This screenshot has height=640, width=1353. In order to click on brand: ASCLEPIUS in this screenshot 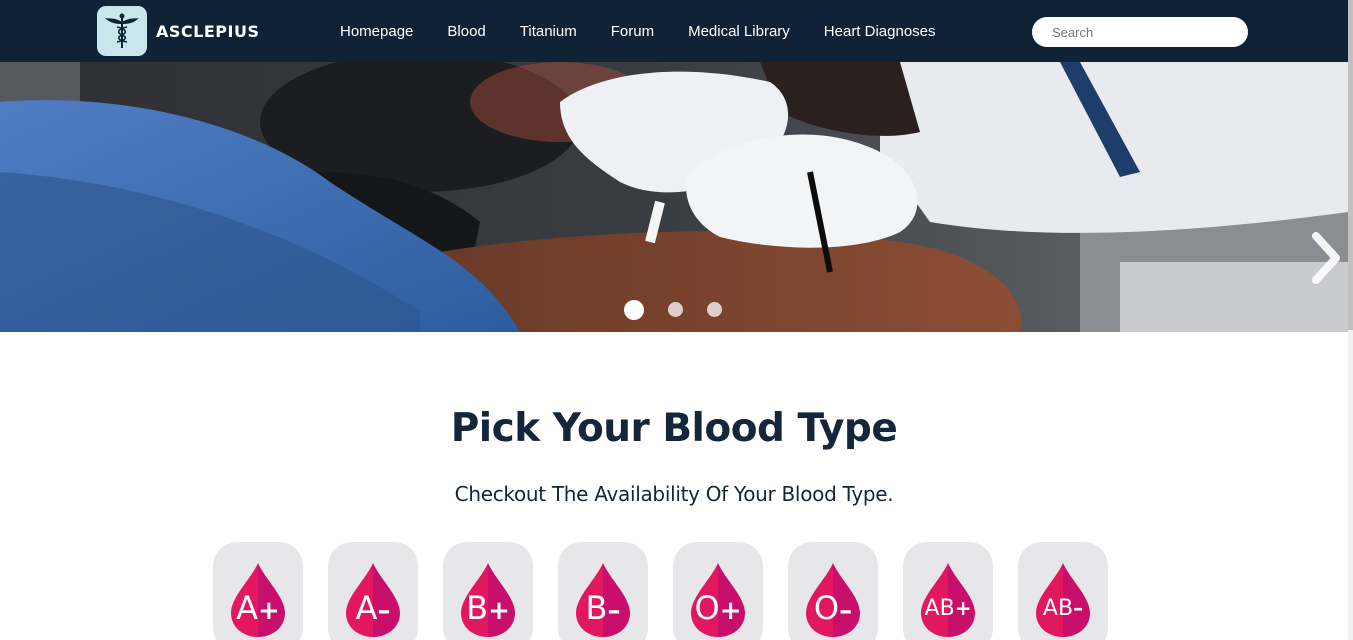, I will do `click(178, 31)`.